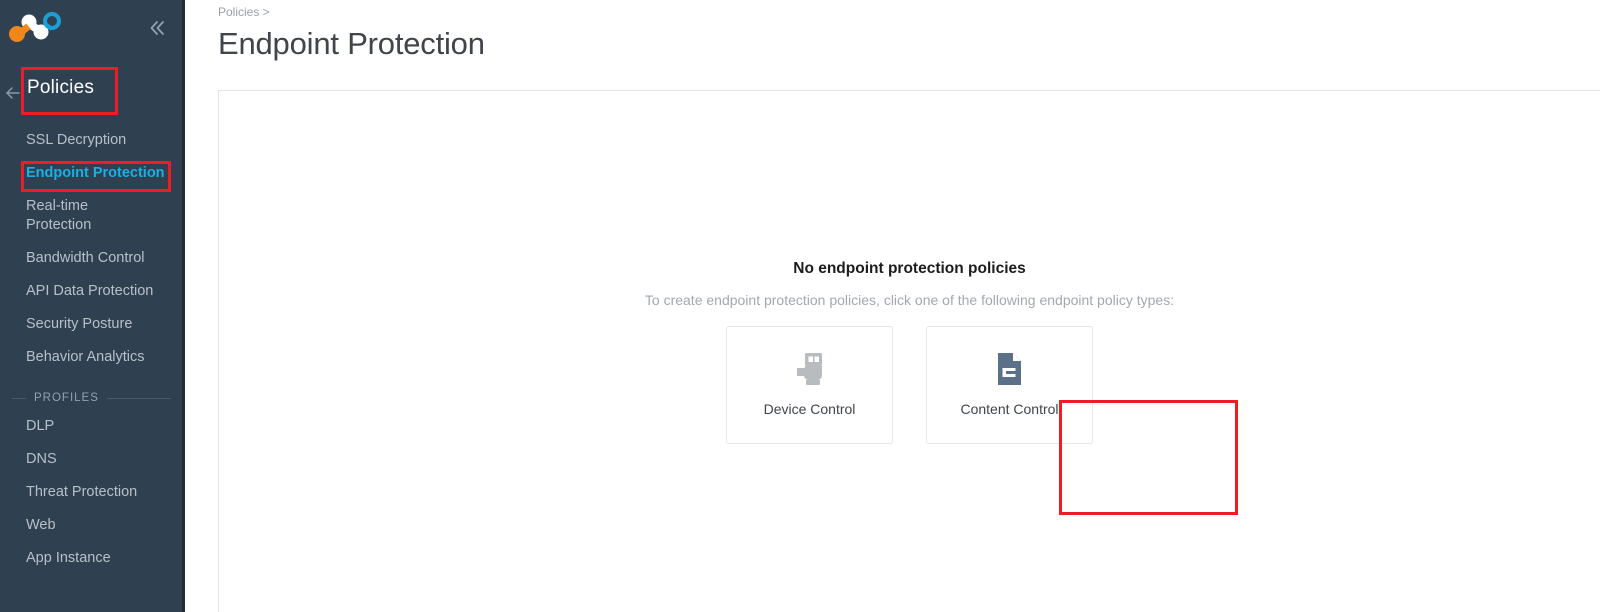  What do you see at coordinates (92, 525) in the screenshot?
I see `sidebar-item-web: Web` at bounding box center [92, 525].